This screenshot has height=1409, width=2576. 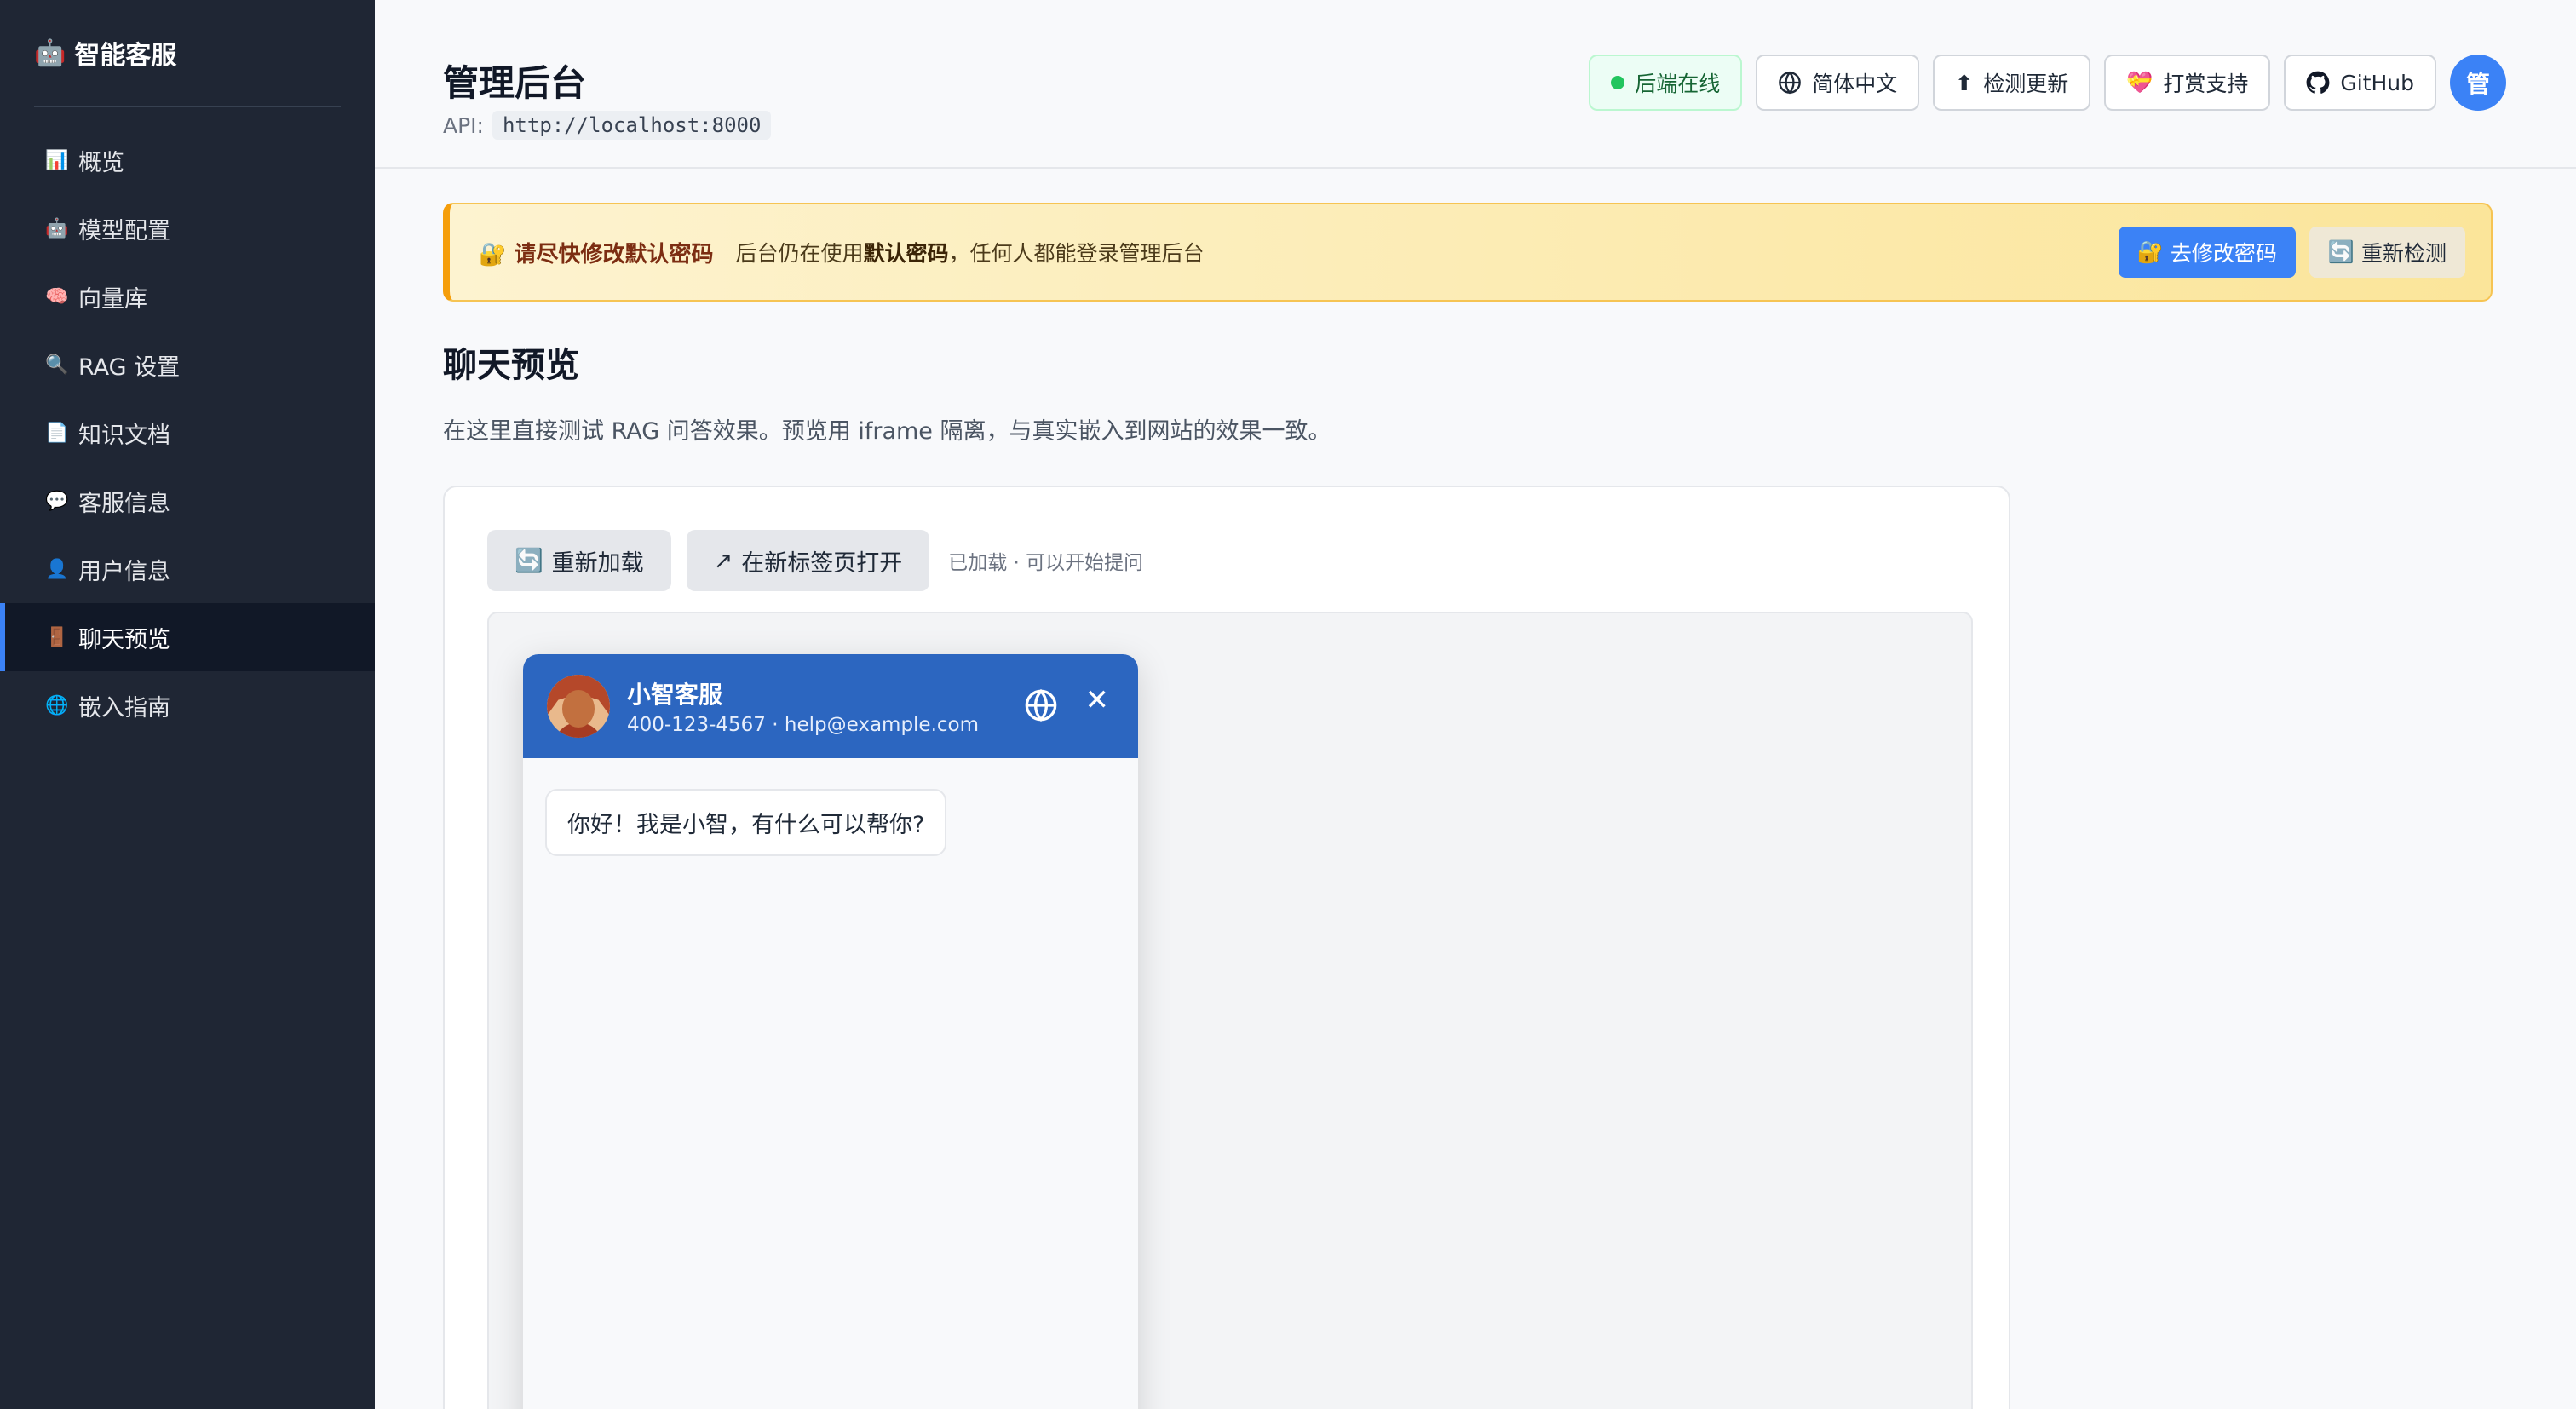 What do you see at coordinates (2224, 253) in the screenshot?
I see `change-password-label: 去修改密码` at bounding box center [2224, 253].